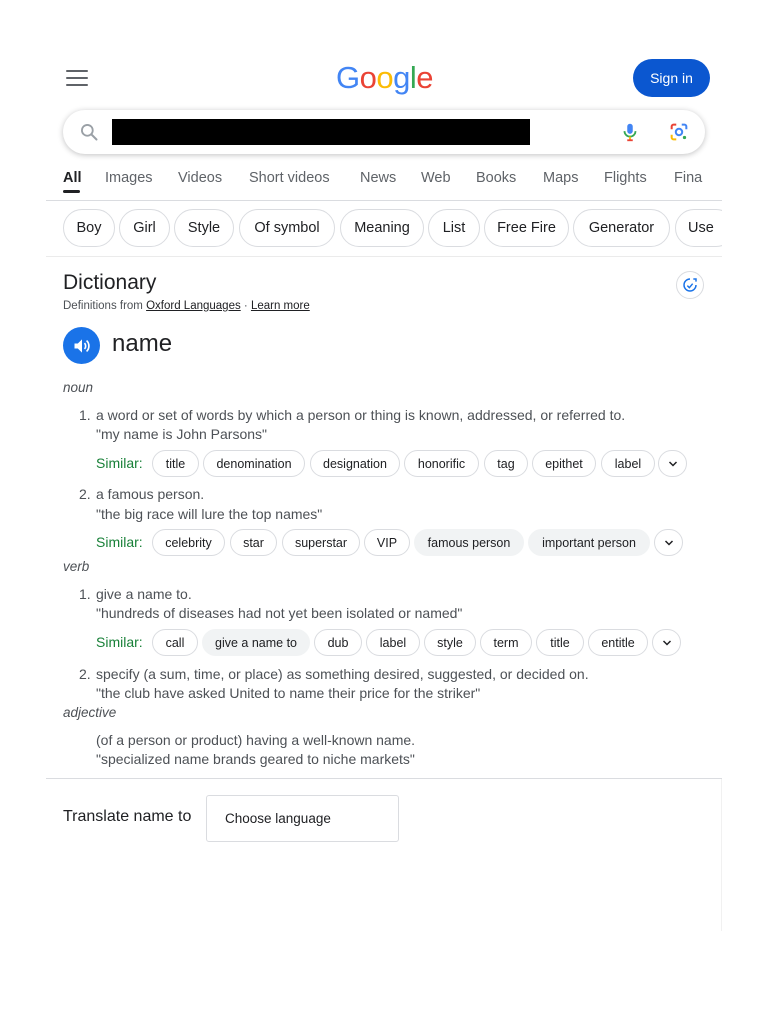 This screenshot has height=1024, width=768. What do you see at coordinates (175, 642) in the screenshot?
I see `synonym-chip: call` at bounding box center [175, 642].